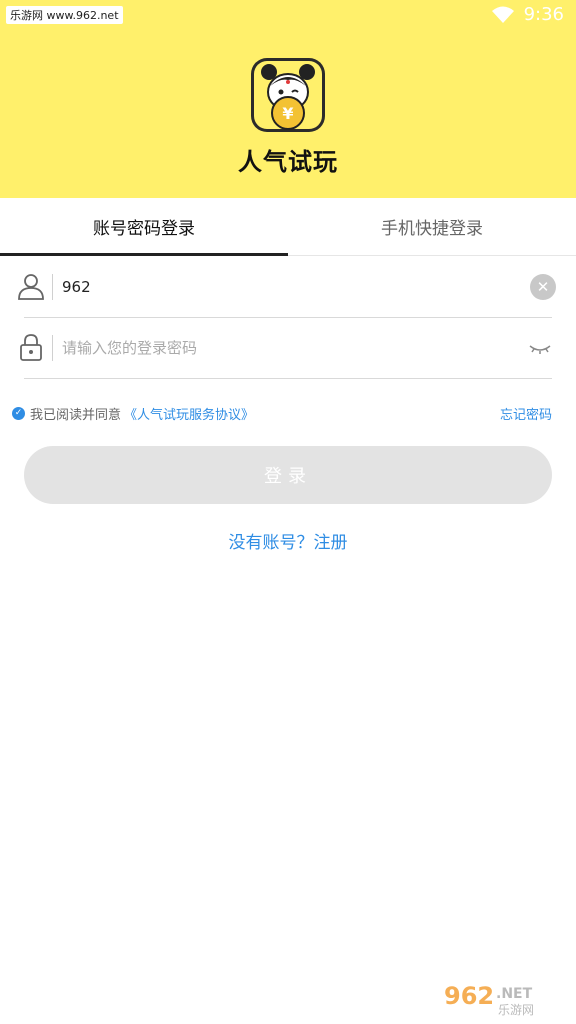  What do you see at coordinates (31, 347) in the screenshot?
I see `lock-icon` at bounding box center [31, 347].